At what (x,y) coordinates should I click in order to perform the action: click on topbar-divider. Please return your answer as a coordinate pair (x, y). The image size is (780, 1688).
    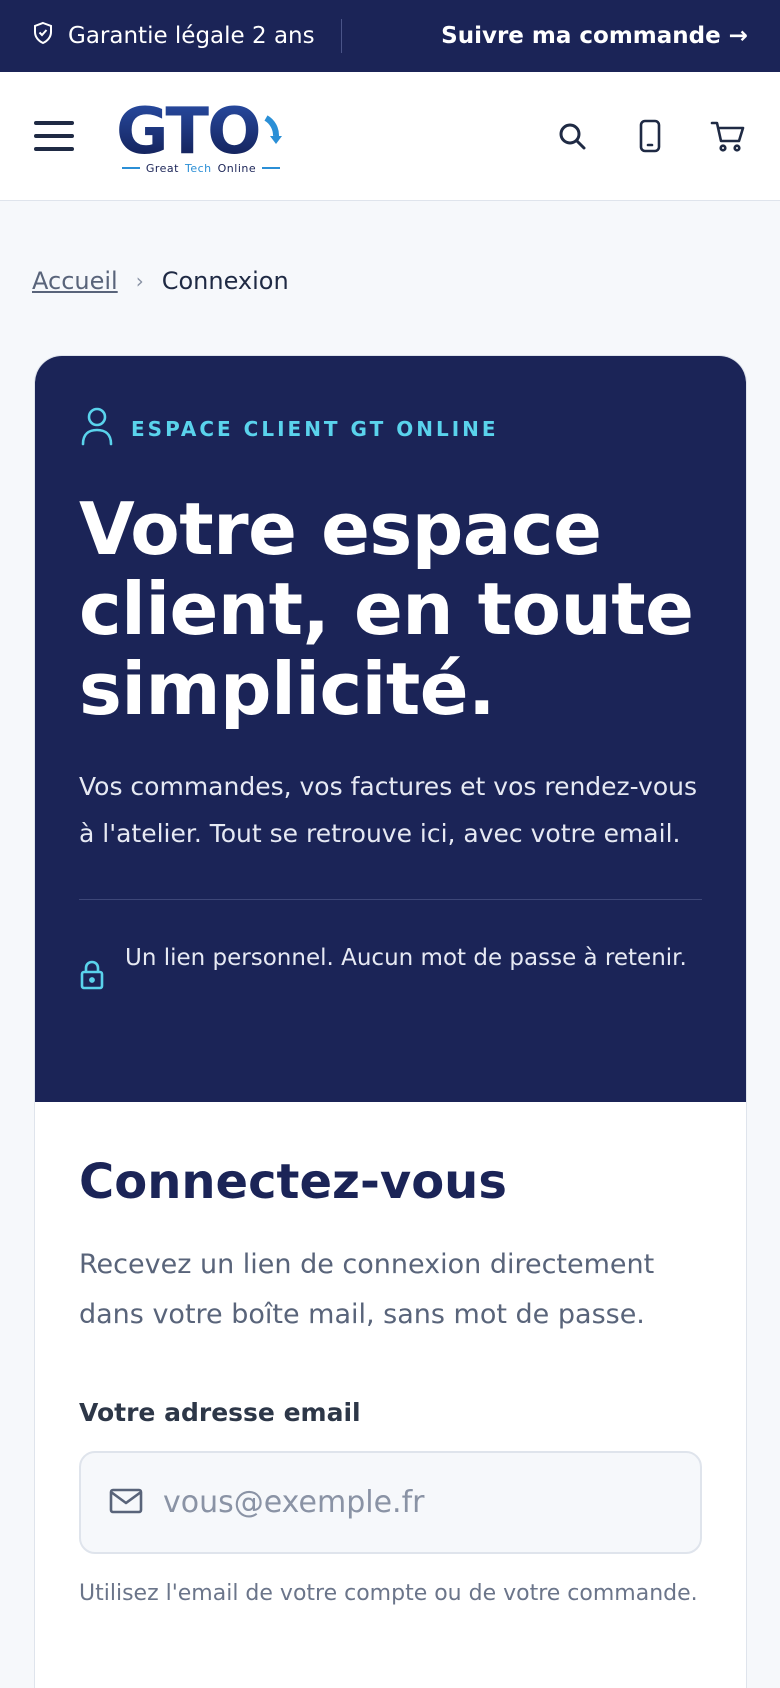
    Looking at the image, I should click on (341, 36).